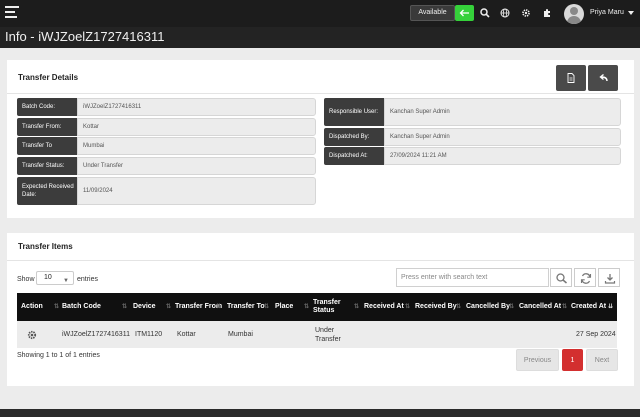  Describe the element at coordinates (491, 307) in the screenshot. I see `column-header-cancelled-by: Cancelled By ⇅` at that location.